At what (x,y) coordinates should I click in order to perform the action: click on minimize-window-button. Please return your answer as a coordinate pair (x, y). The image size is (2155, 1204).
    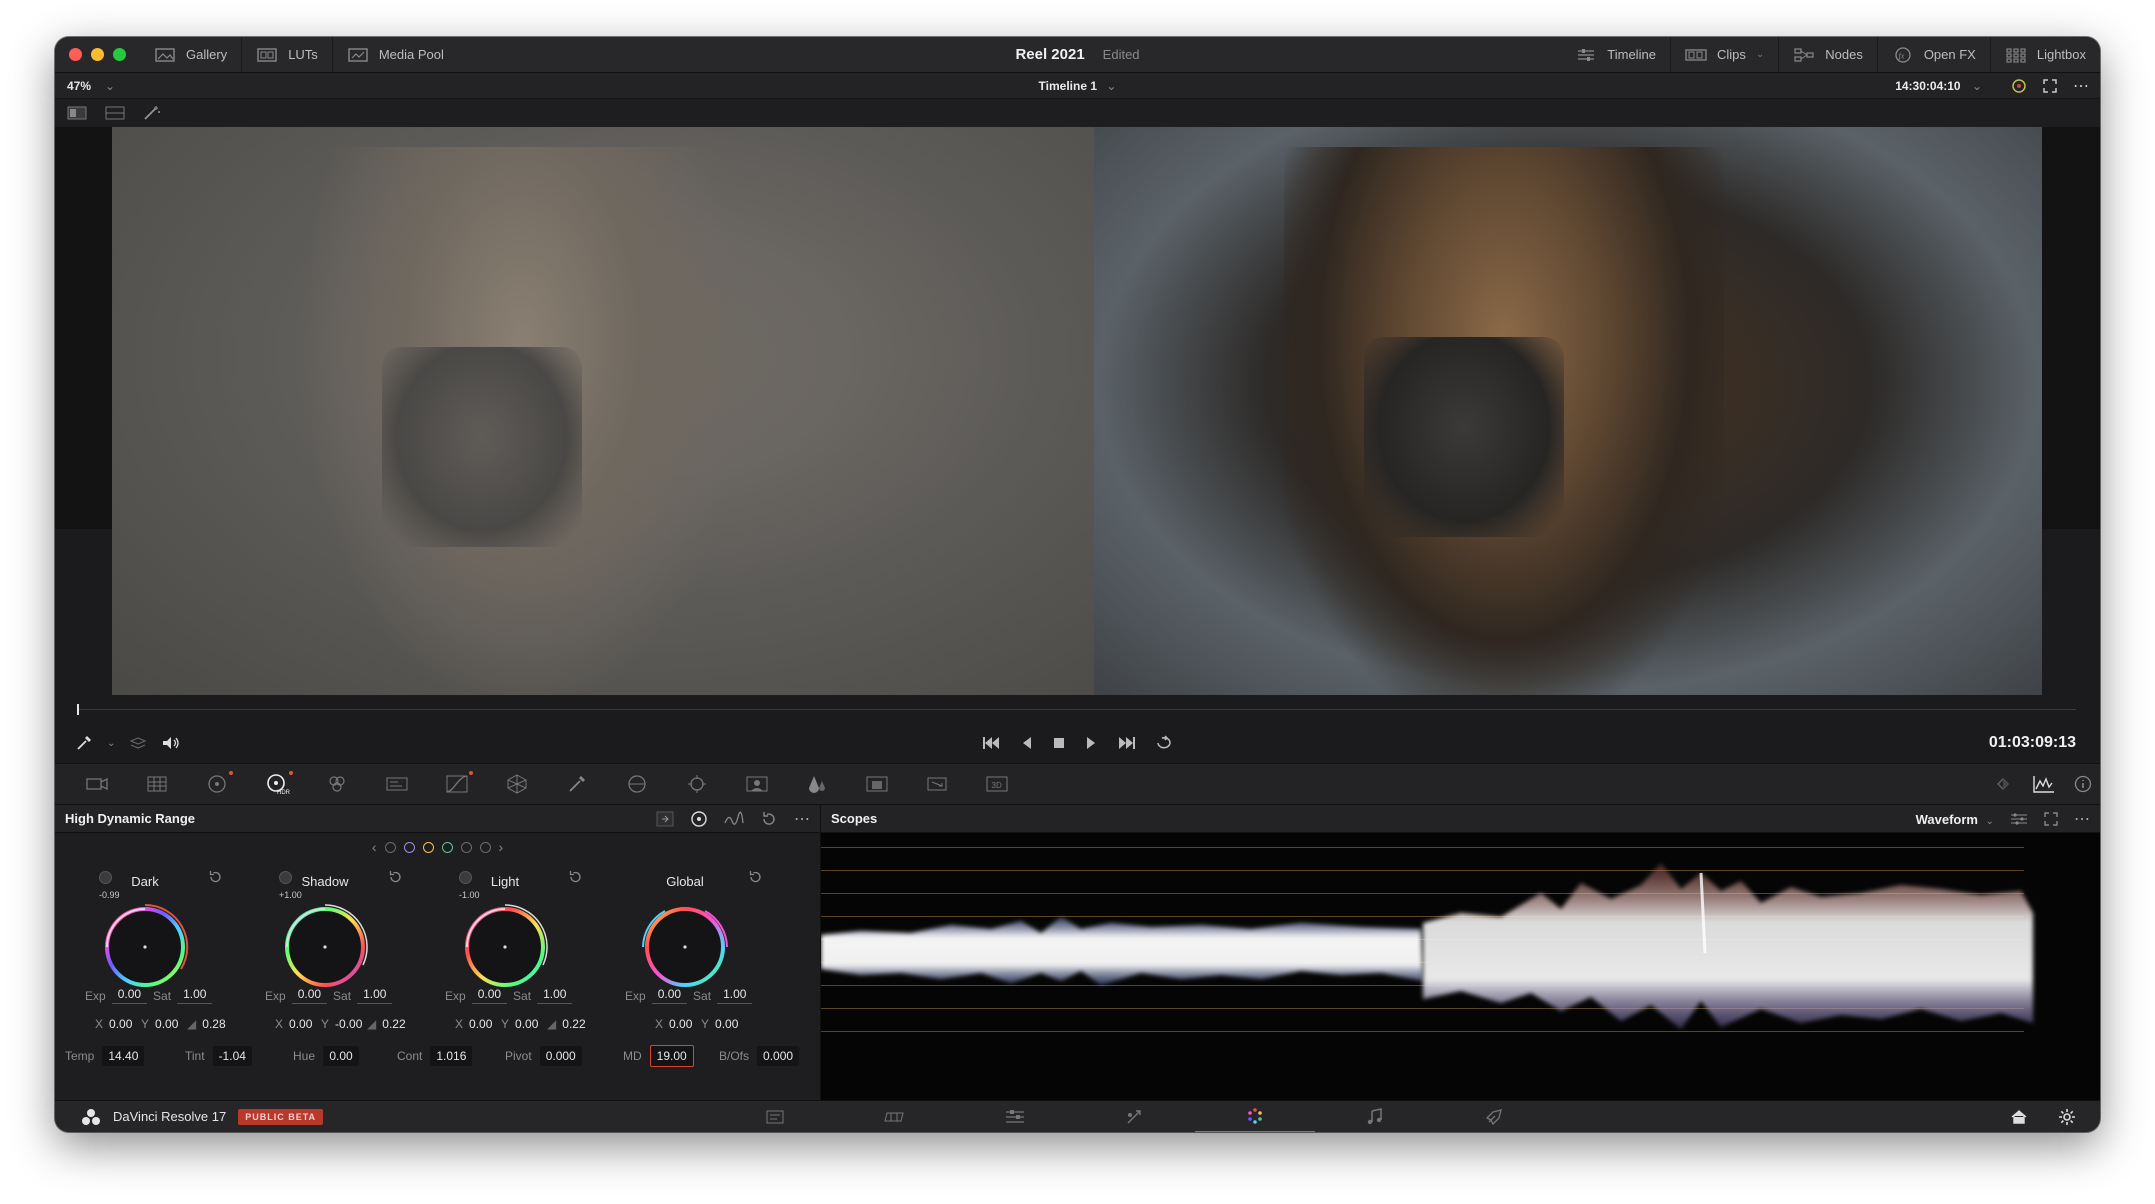
    Looking at the image, I should click on (97, 54).